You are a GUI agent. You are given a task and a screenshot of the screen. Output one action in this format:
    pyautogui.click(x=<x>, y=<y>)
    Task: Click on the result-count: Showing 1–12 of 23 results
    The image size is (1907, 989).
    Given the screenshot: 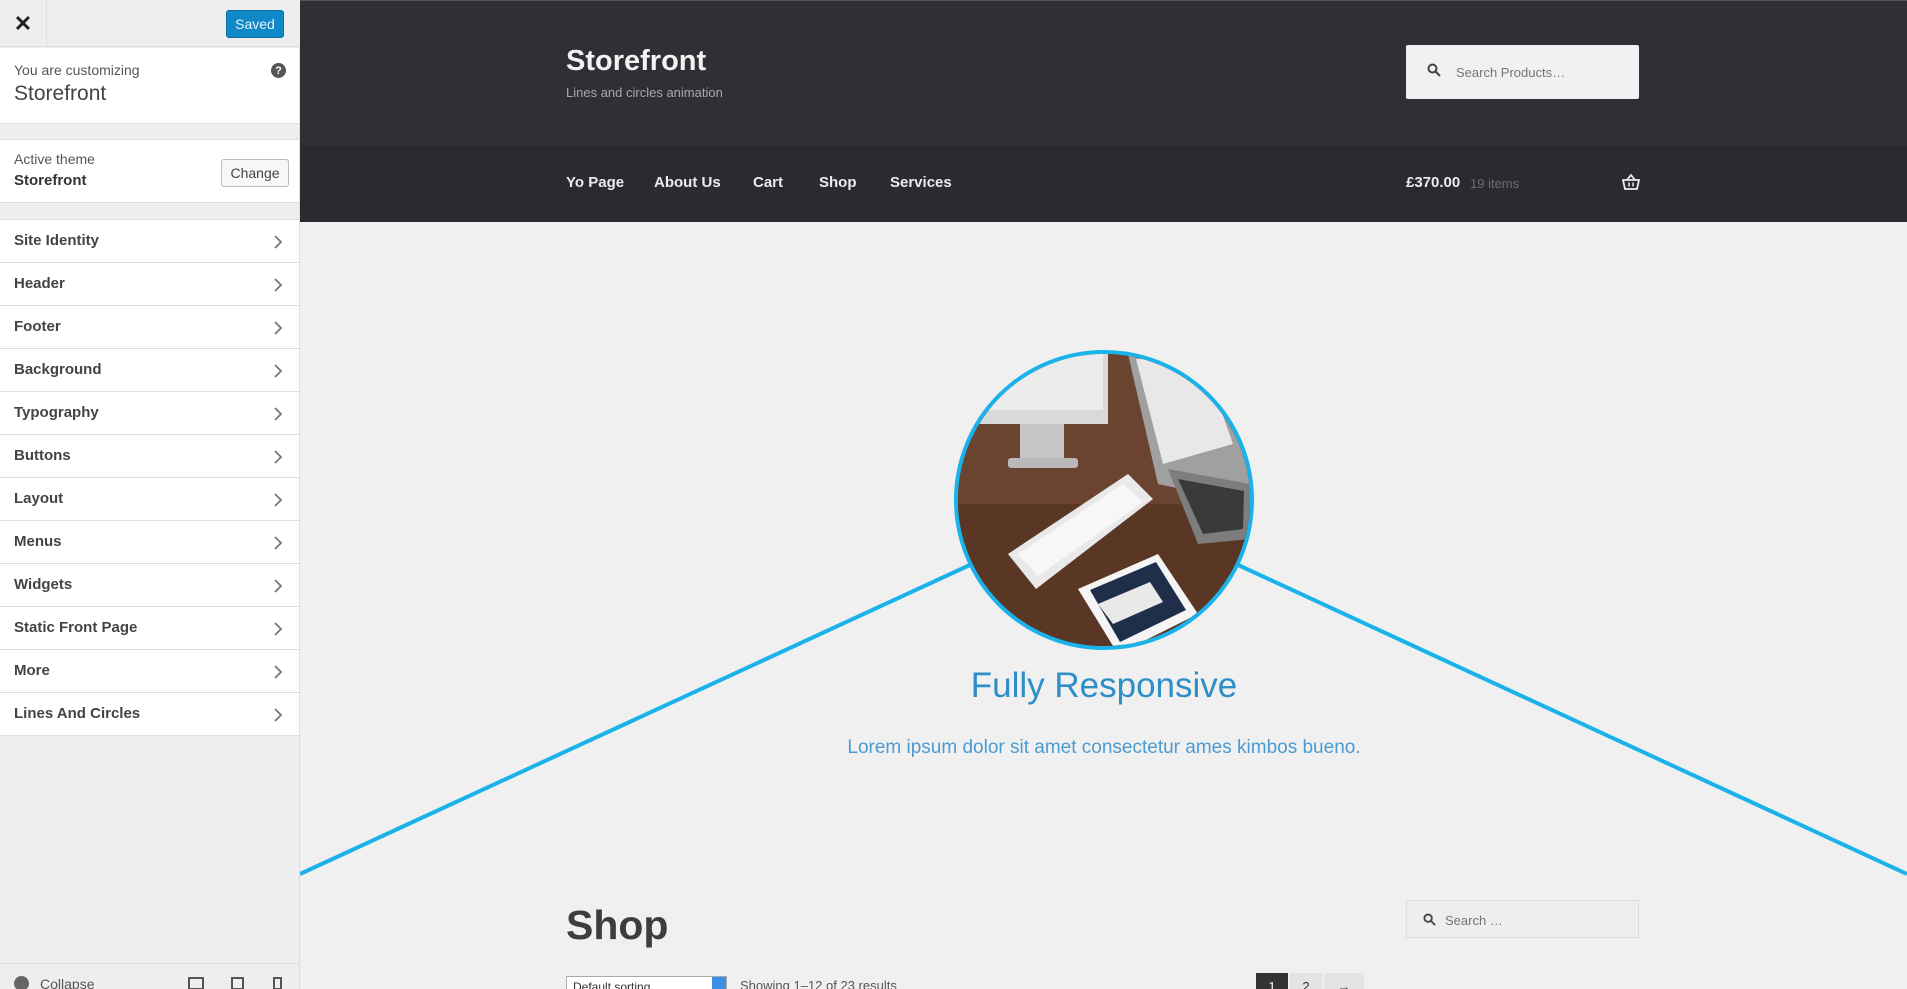 What is the action you would take?
    pyautogui.click(x=818, y=983)
    